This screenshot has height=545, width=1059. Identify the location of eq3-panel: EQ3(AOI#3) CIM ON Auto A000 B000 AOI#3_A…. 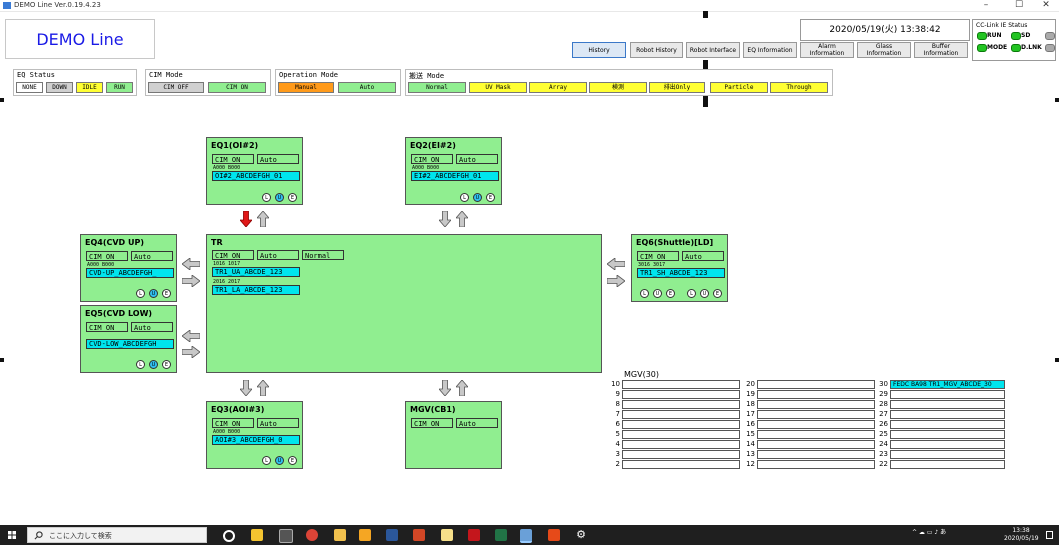
(254, 435).